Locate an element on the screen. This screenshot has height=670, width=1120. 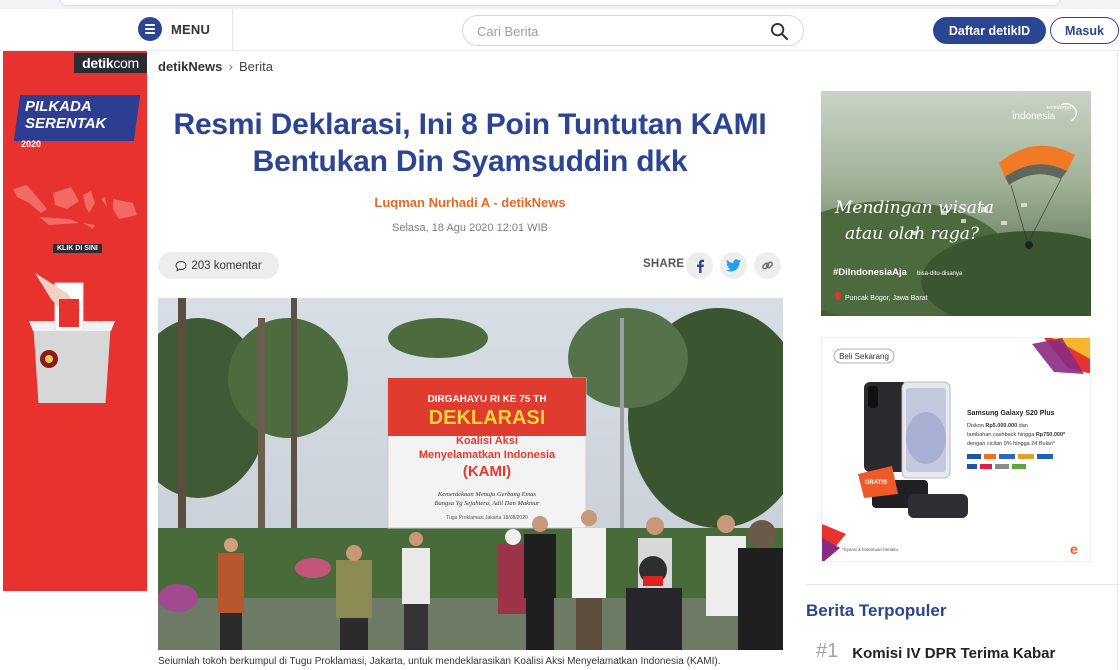
ad-hashtag-sub: bisa-ditu-disanya is located at coordinates (940, 274).